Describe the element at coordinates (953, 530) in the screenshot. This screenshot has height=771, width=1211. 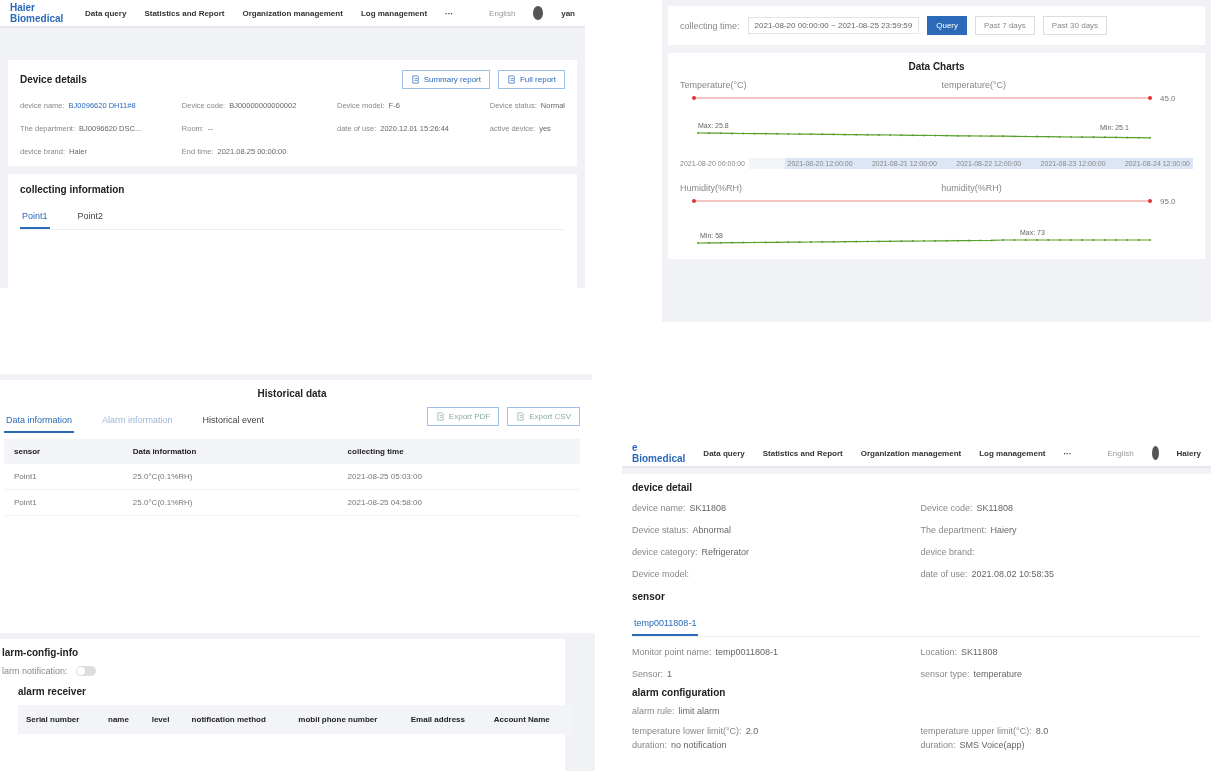
I see `field-label: The department:` at that location.